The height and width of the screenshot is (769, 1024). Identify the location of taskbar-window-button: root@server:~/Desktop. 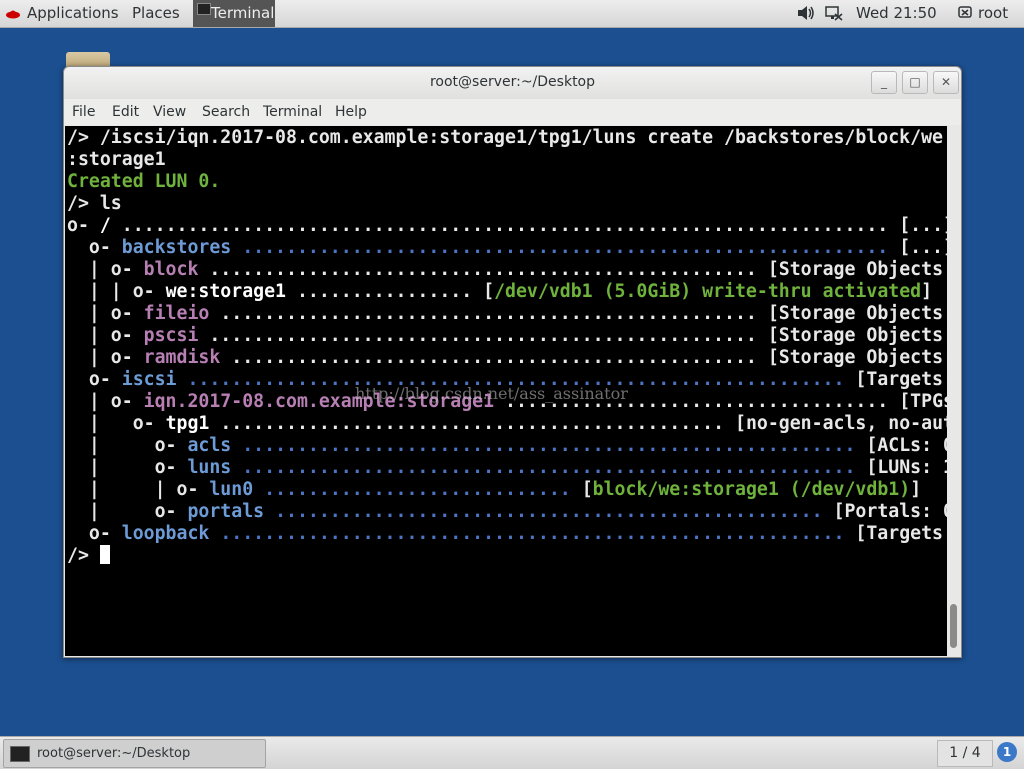
(134, 753).